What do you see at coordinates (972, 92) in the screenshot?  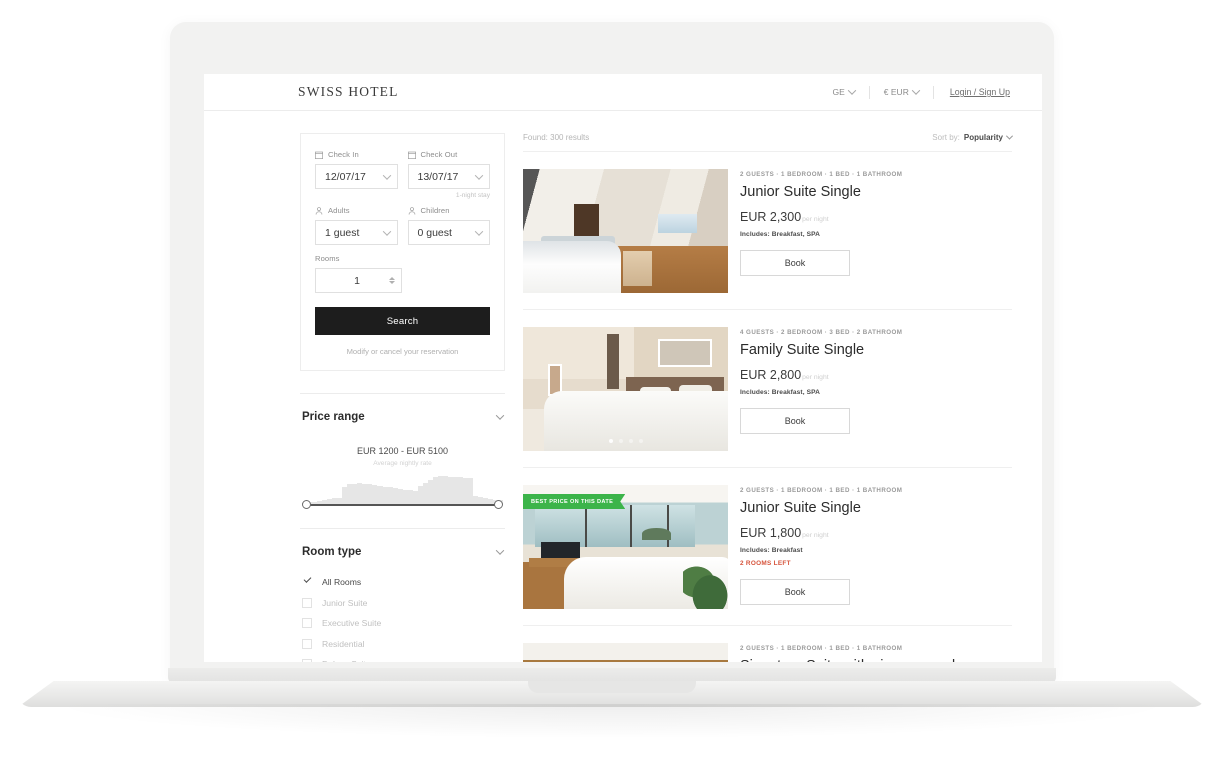 I see `login-signup-link: Login / Sign Up` at bounding box center [972, 92].